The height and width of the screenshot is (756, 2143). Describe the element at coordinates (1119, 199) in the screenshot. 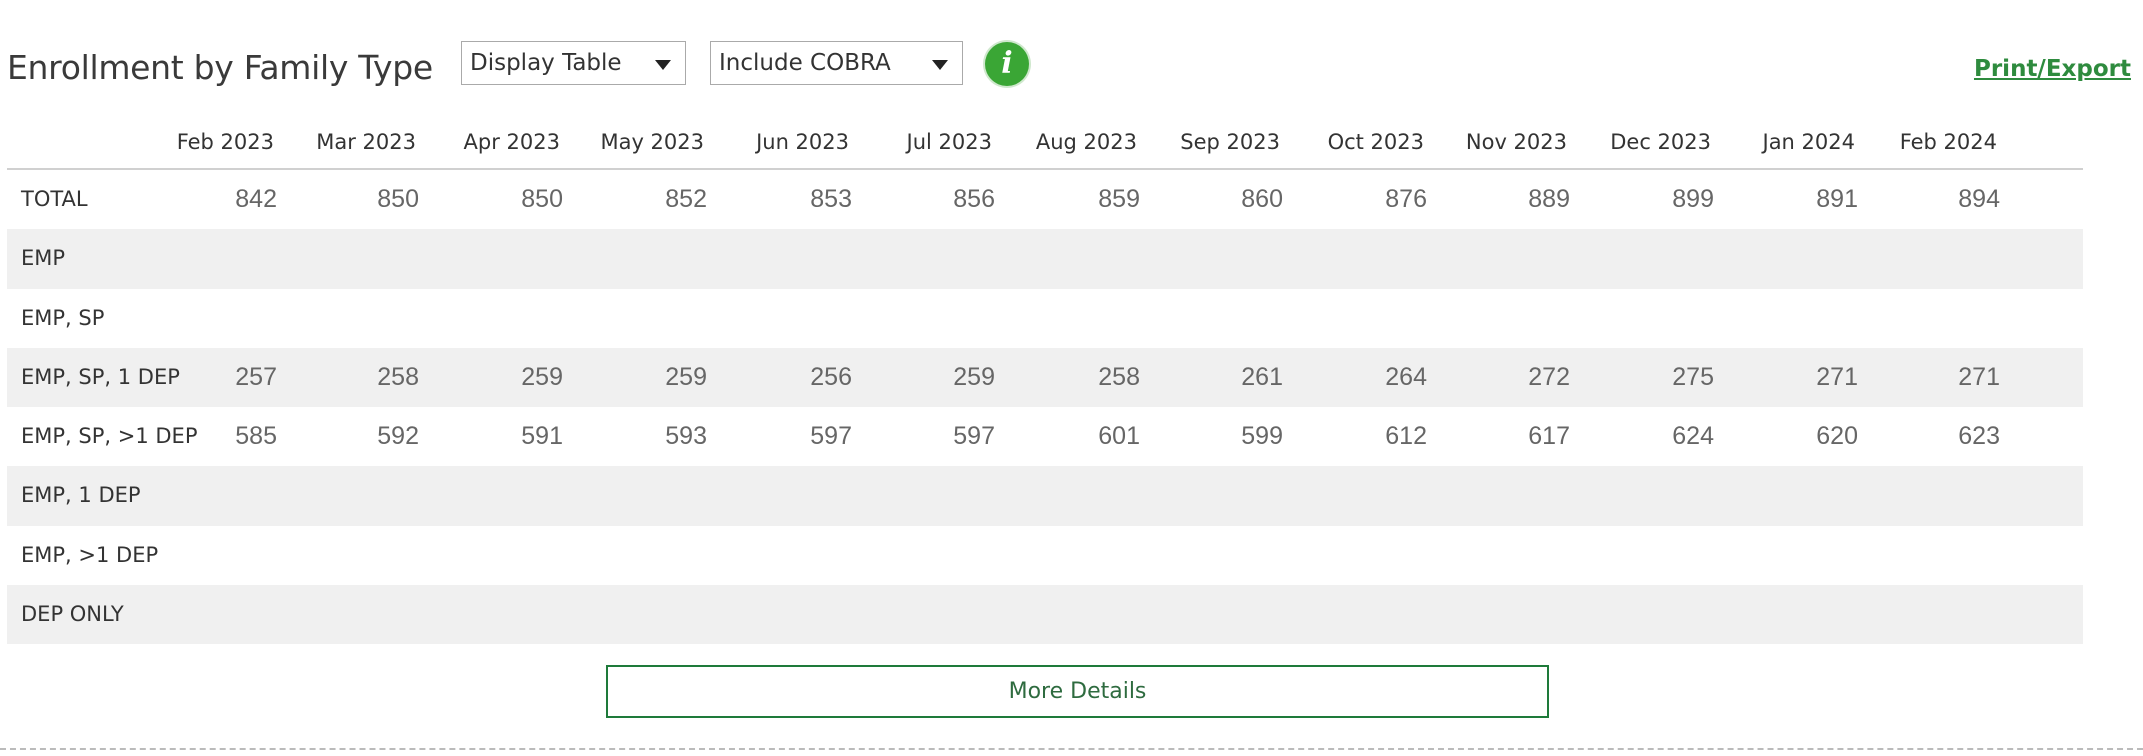

I see `table-cell: 859` at that location.